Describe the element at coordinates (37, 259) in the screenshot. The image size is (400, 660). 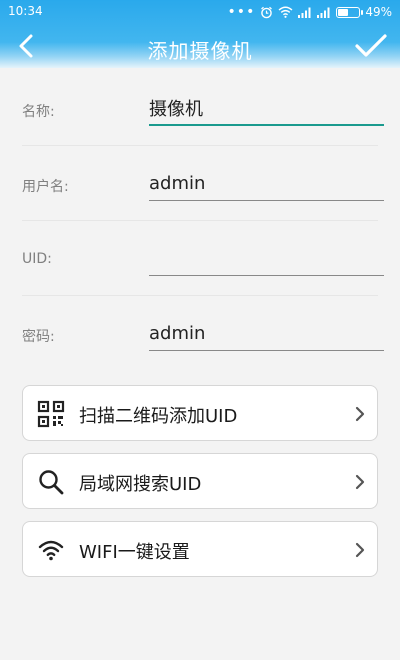
I see `uid-label: UID:` at that location.